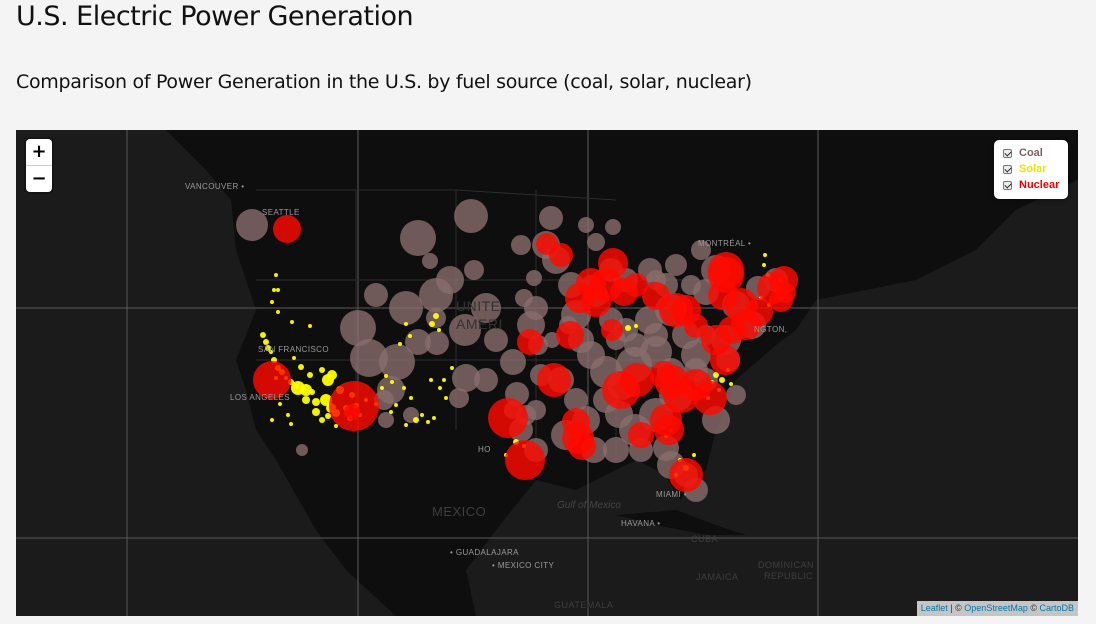 Image resolution: width=1096 pixels, height=624 pixels. What do you see at coordinates (934, 608) in the screenshot?
I see `leaflet-link: Leaflet` at bounding box center [934, 608].